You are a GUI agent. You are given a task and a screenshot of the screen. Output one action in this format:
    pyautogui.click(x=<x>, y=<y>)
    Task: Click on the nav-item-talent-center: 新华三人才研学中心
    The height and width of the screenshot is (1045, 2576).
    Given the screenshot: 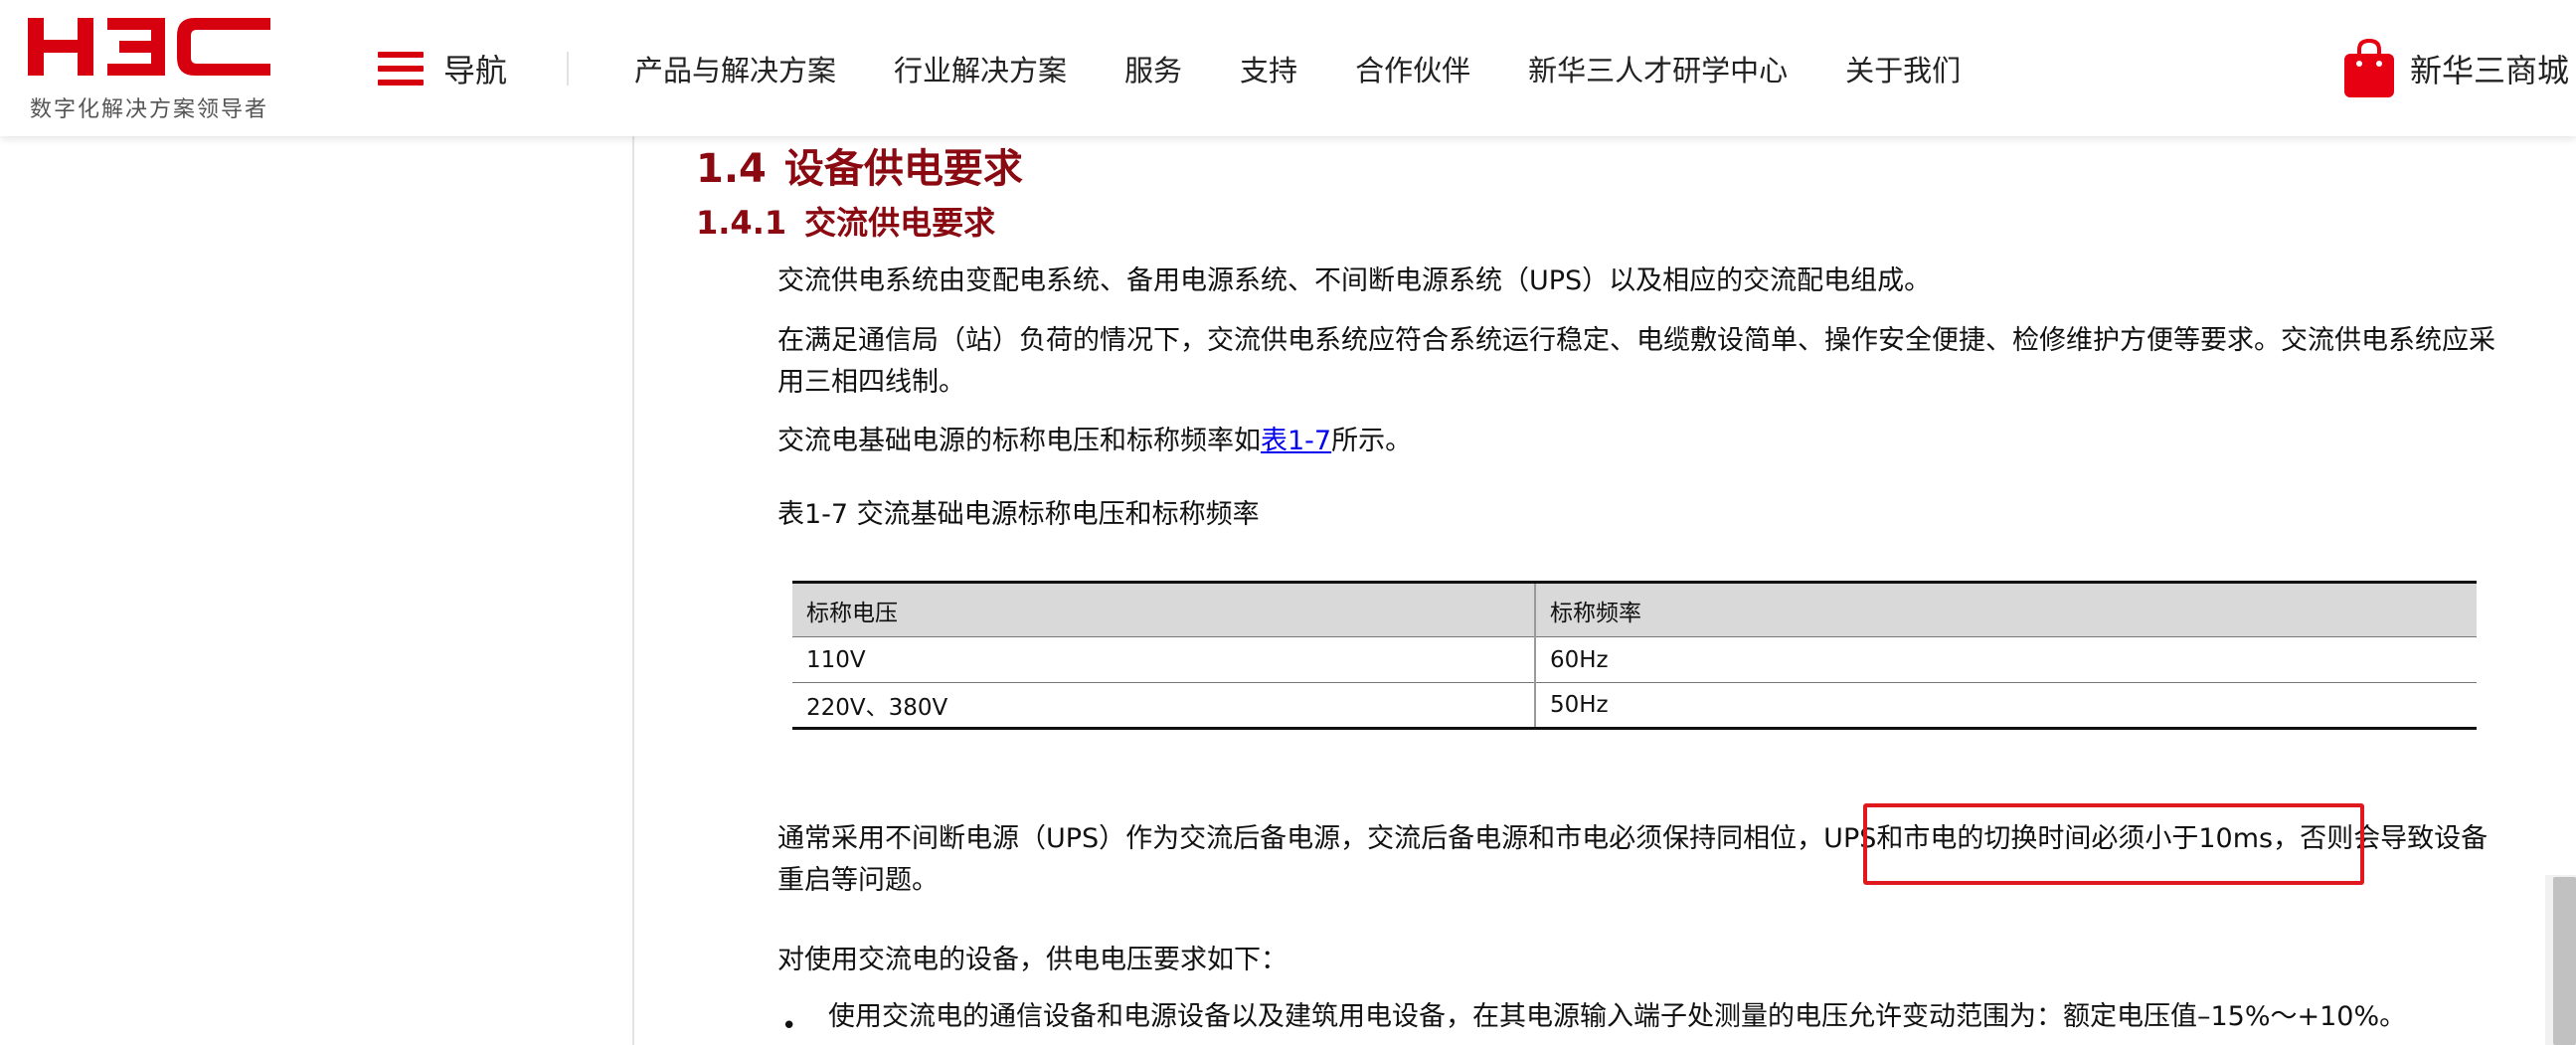 What is the action you would take?
    pyautogui.click(x=1658, y=68)
    